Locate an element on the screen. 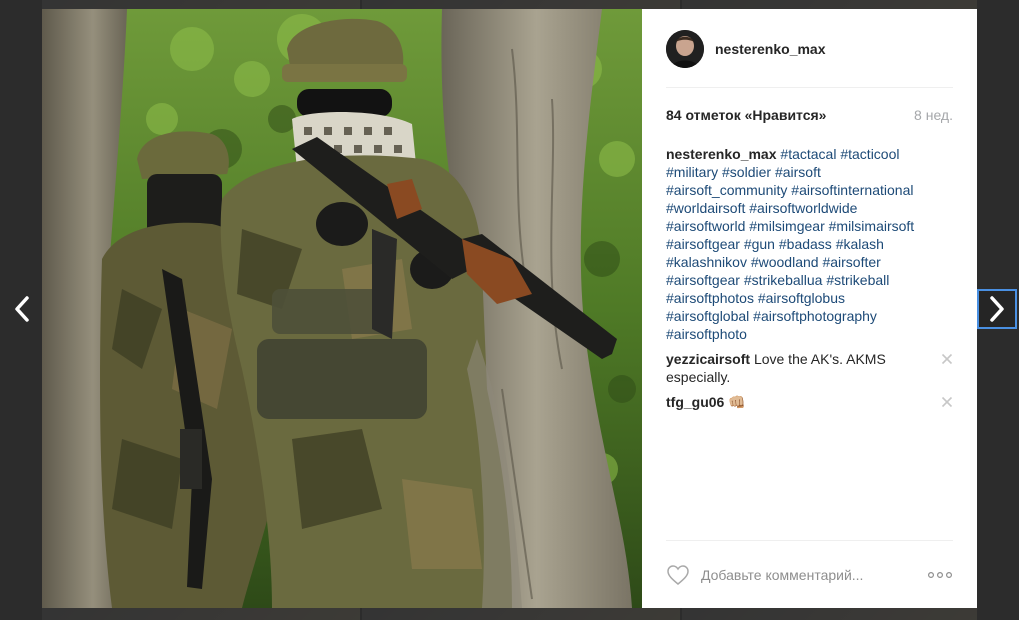 Image resolution: width=1019 pixels, height=620 pixels. hashtag-link: #gun is located at coordinates (759, 244).